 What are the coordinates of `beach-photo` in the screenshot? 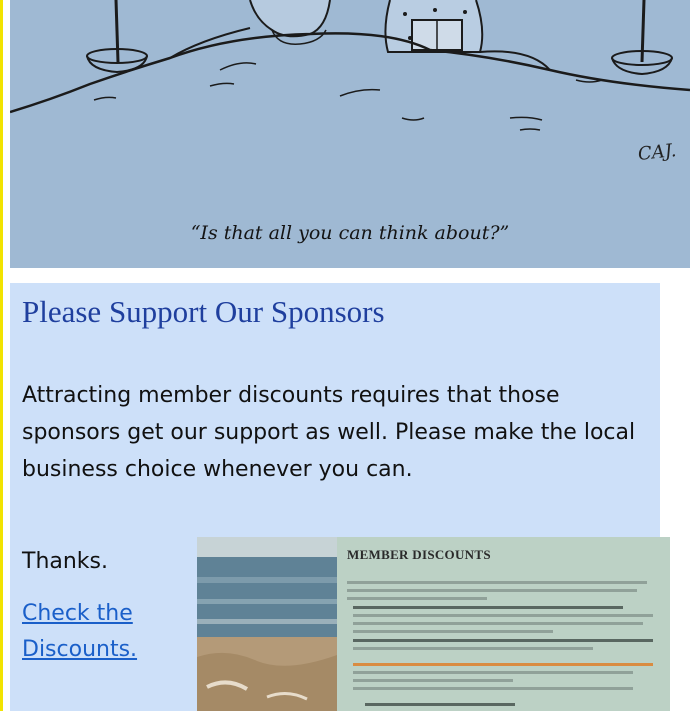 It's located at (267, 624).